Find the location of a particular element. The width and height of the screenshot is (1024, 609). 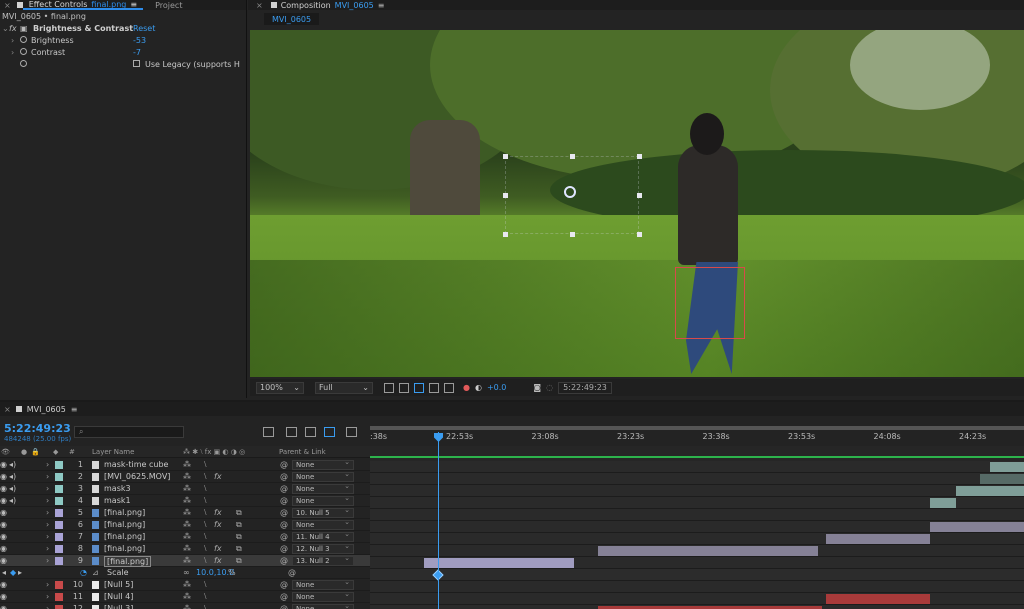

number-column: # is located at coordinates (72, 452).